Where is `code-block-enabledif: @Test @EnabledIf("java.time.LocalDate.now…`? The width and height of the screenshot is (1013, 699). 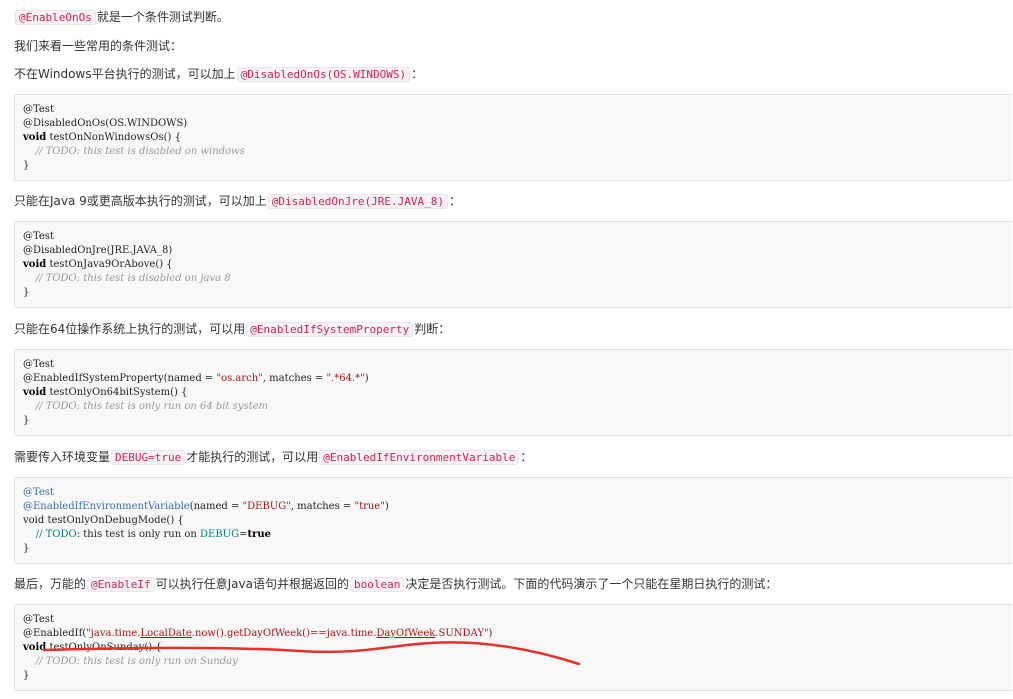 code-block-enabledif: @Test @EnabledIf("java.time.LocalDate.now… is located at coordinates (513, 647).